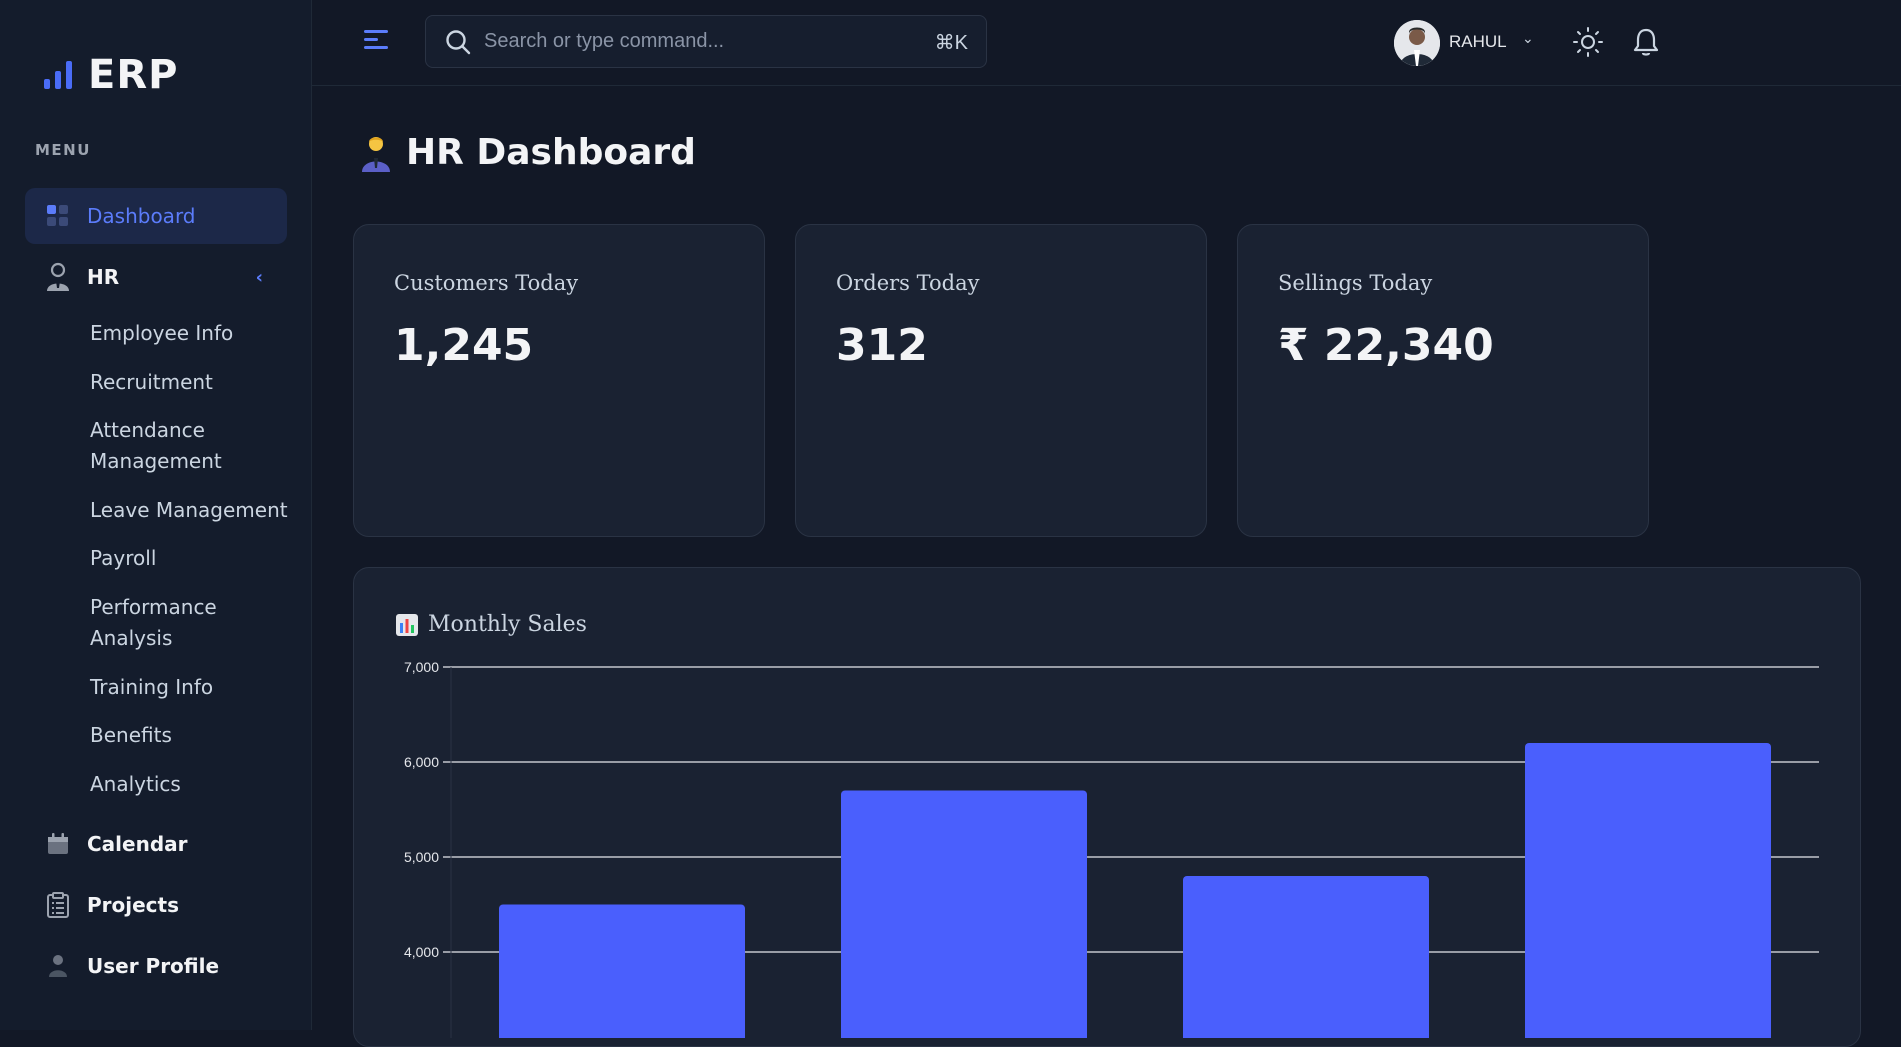 The width and height of the screenshot is (1901, 1047). Describe the element at coordinates (195, 558) in the screenshot. I see `sidebar-subitem-payroll: Payroll` at that location.